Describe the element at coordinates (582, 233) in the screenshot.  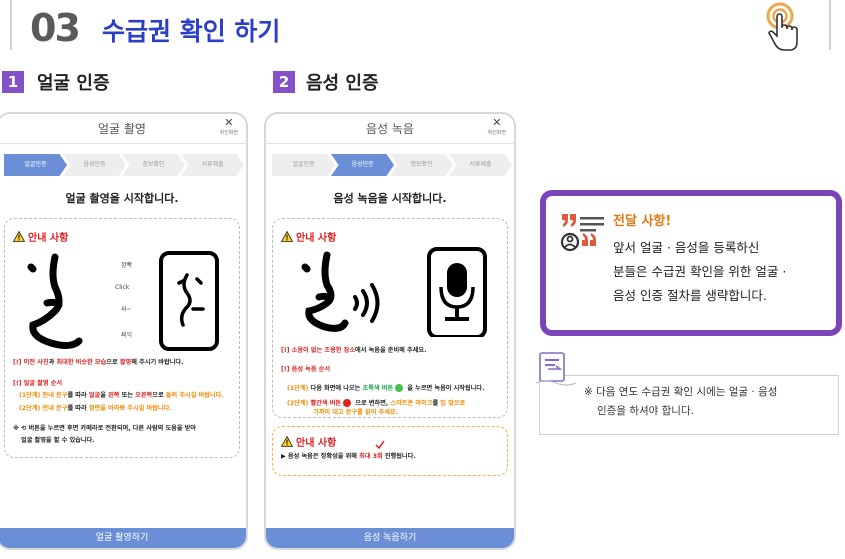
I see `quote-speaker-icon` at that location.